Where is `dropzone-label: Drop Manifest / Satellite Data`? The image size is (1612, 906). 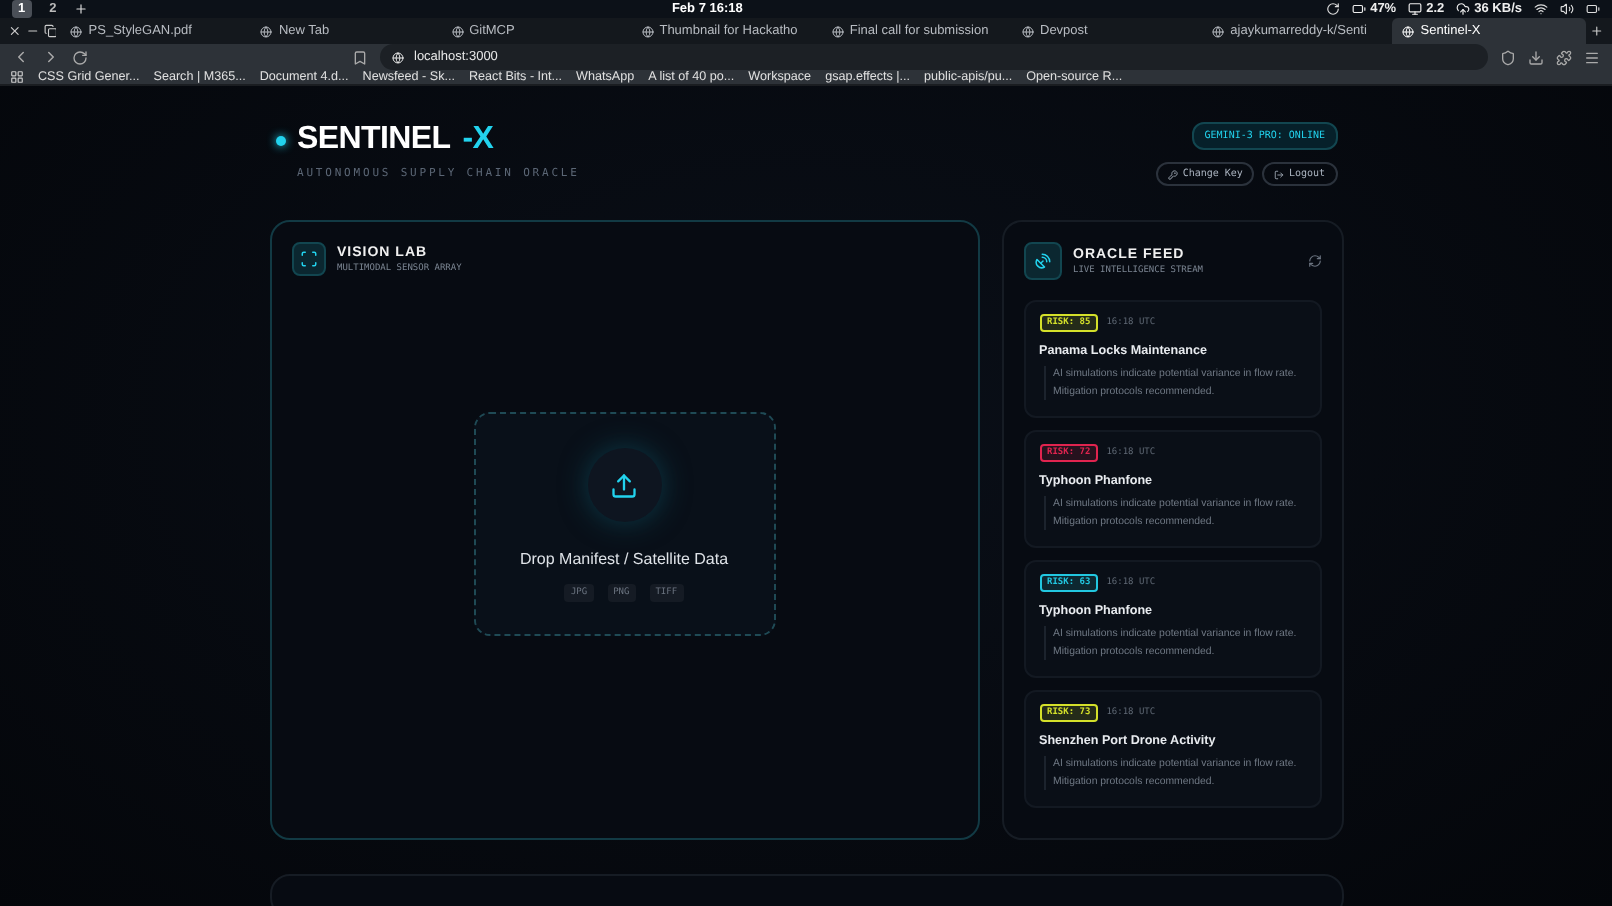 dropzone-label: Drop Manifest / Satellite Data is located at coordinates (624, 559).